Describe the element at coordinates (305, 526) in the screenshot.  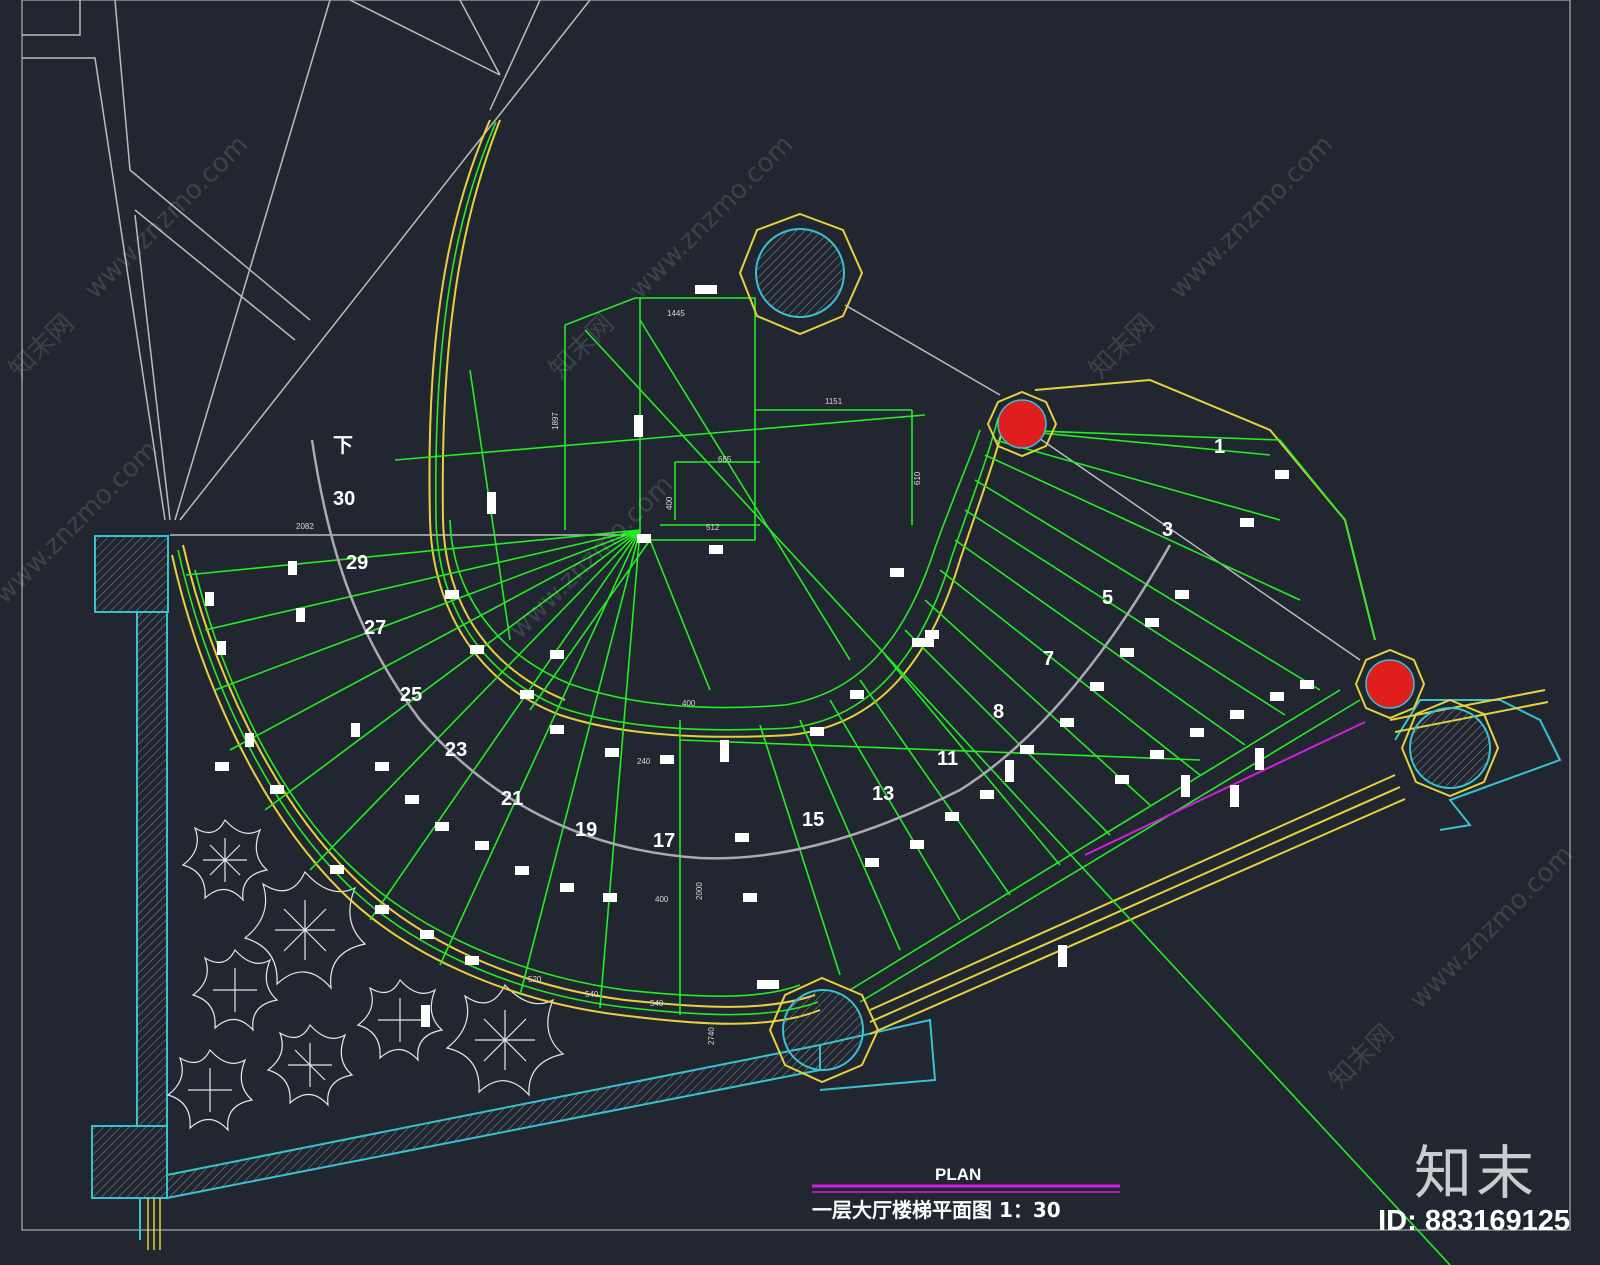
I see `dim-left-span: 2082` at that location.